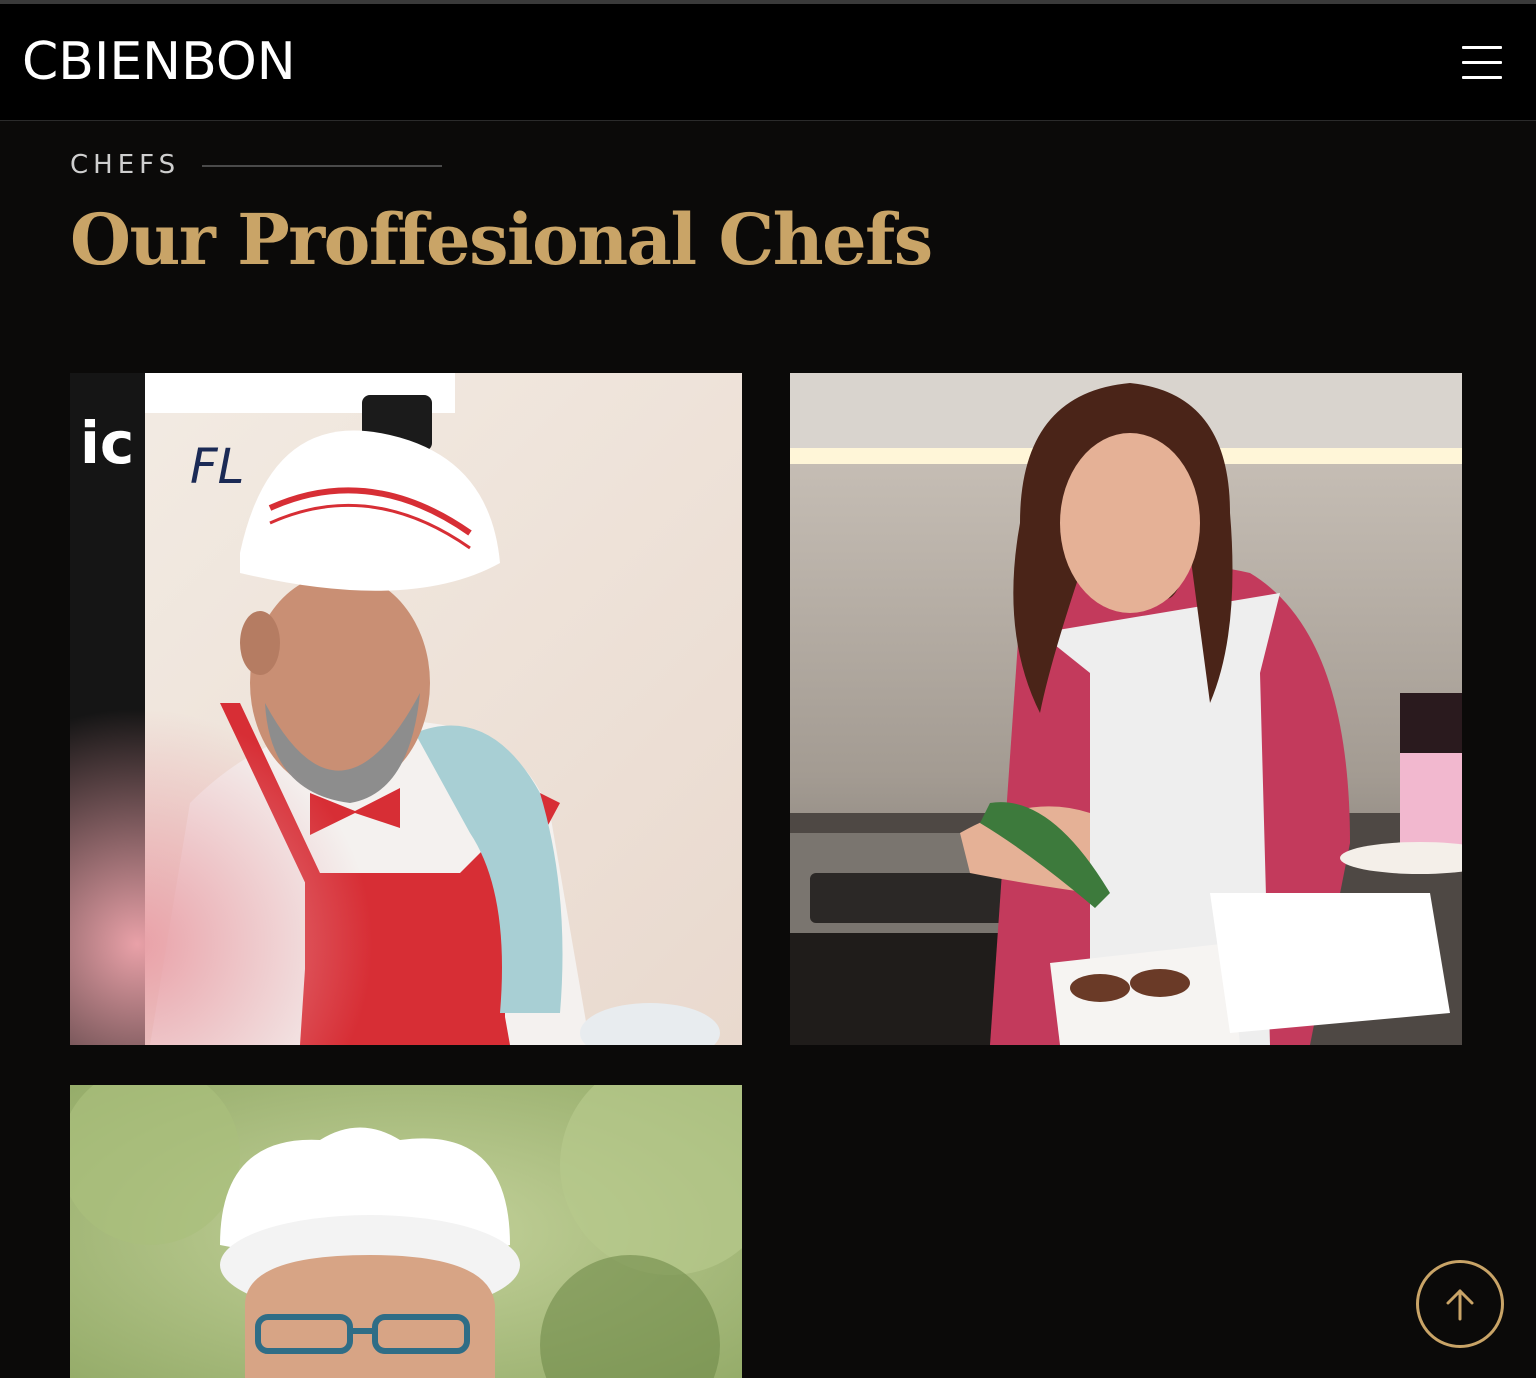 Image resolution: width=1536 pixels, height=1378 pixels. Describe the element at coordinates (322, 166) in the screenshot. I see `eyebrow-divider` at that location.